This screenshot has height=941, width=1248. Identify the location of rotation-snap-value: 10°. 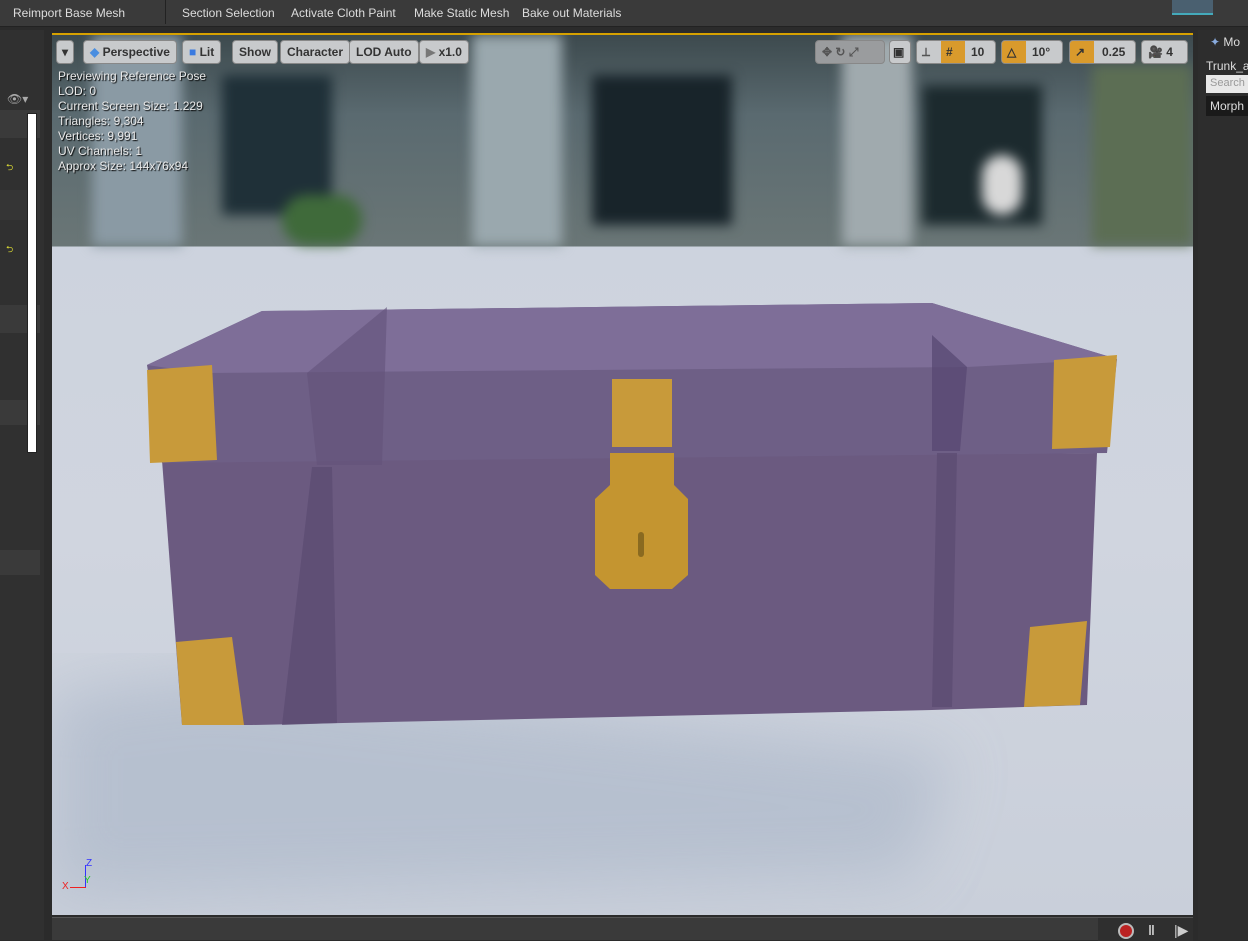
(1041, 52).